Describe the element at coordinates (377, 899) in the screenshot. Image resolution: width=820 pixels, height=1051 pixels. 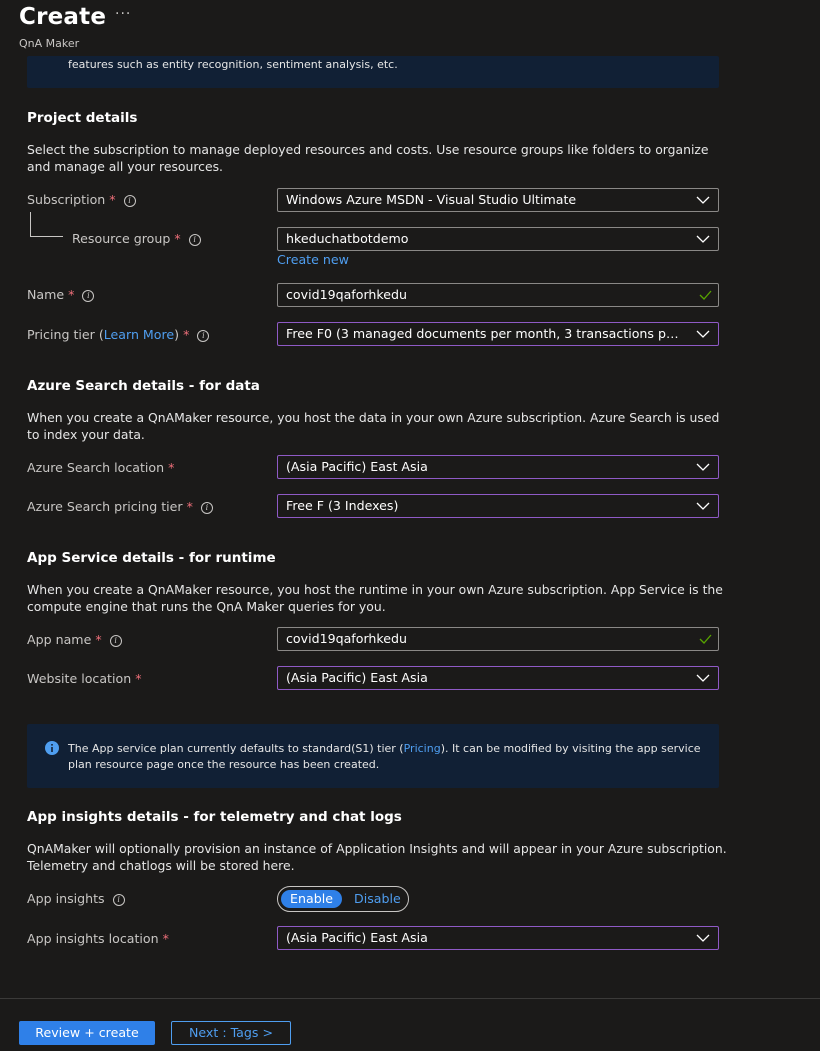
I see `disable-option: Disable` at that location.